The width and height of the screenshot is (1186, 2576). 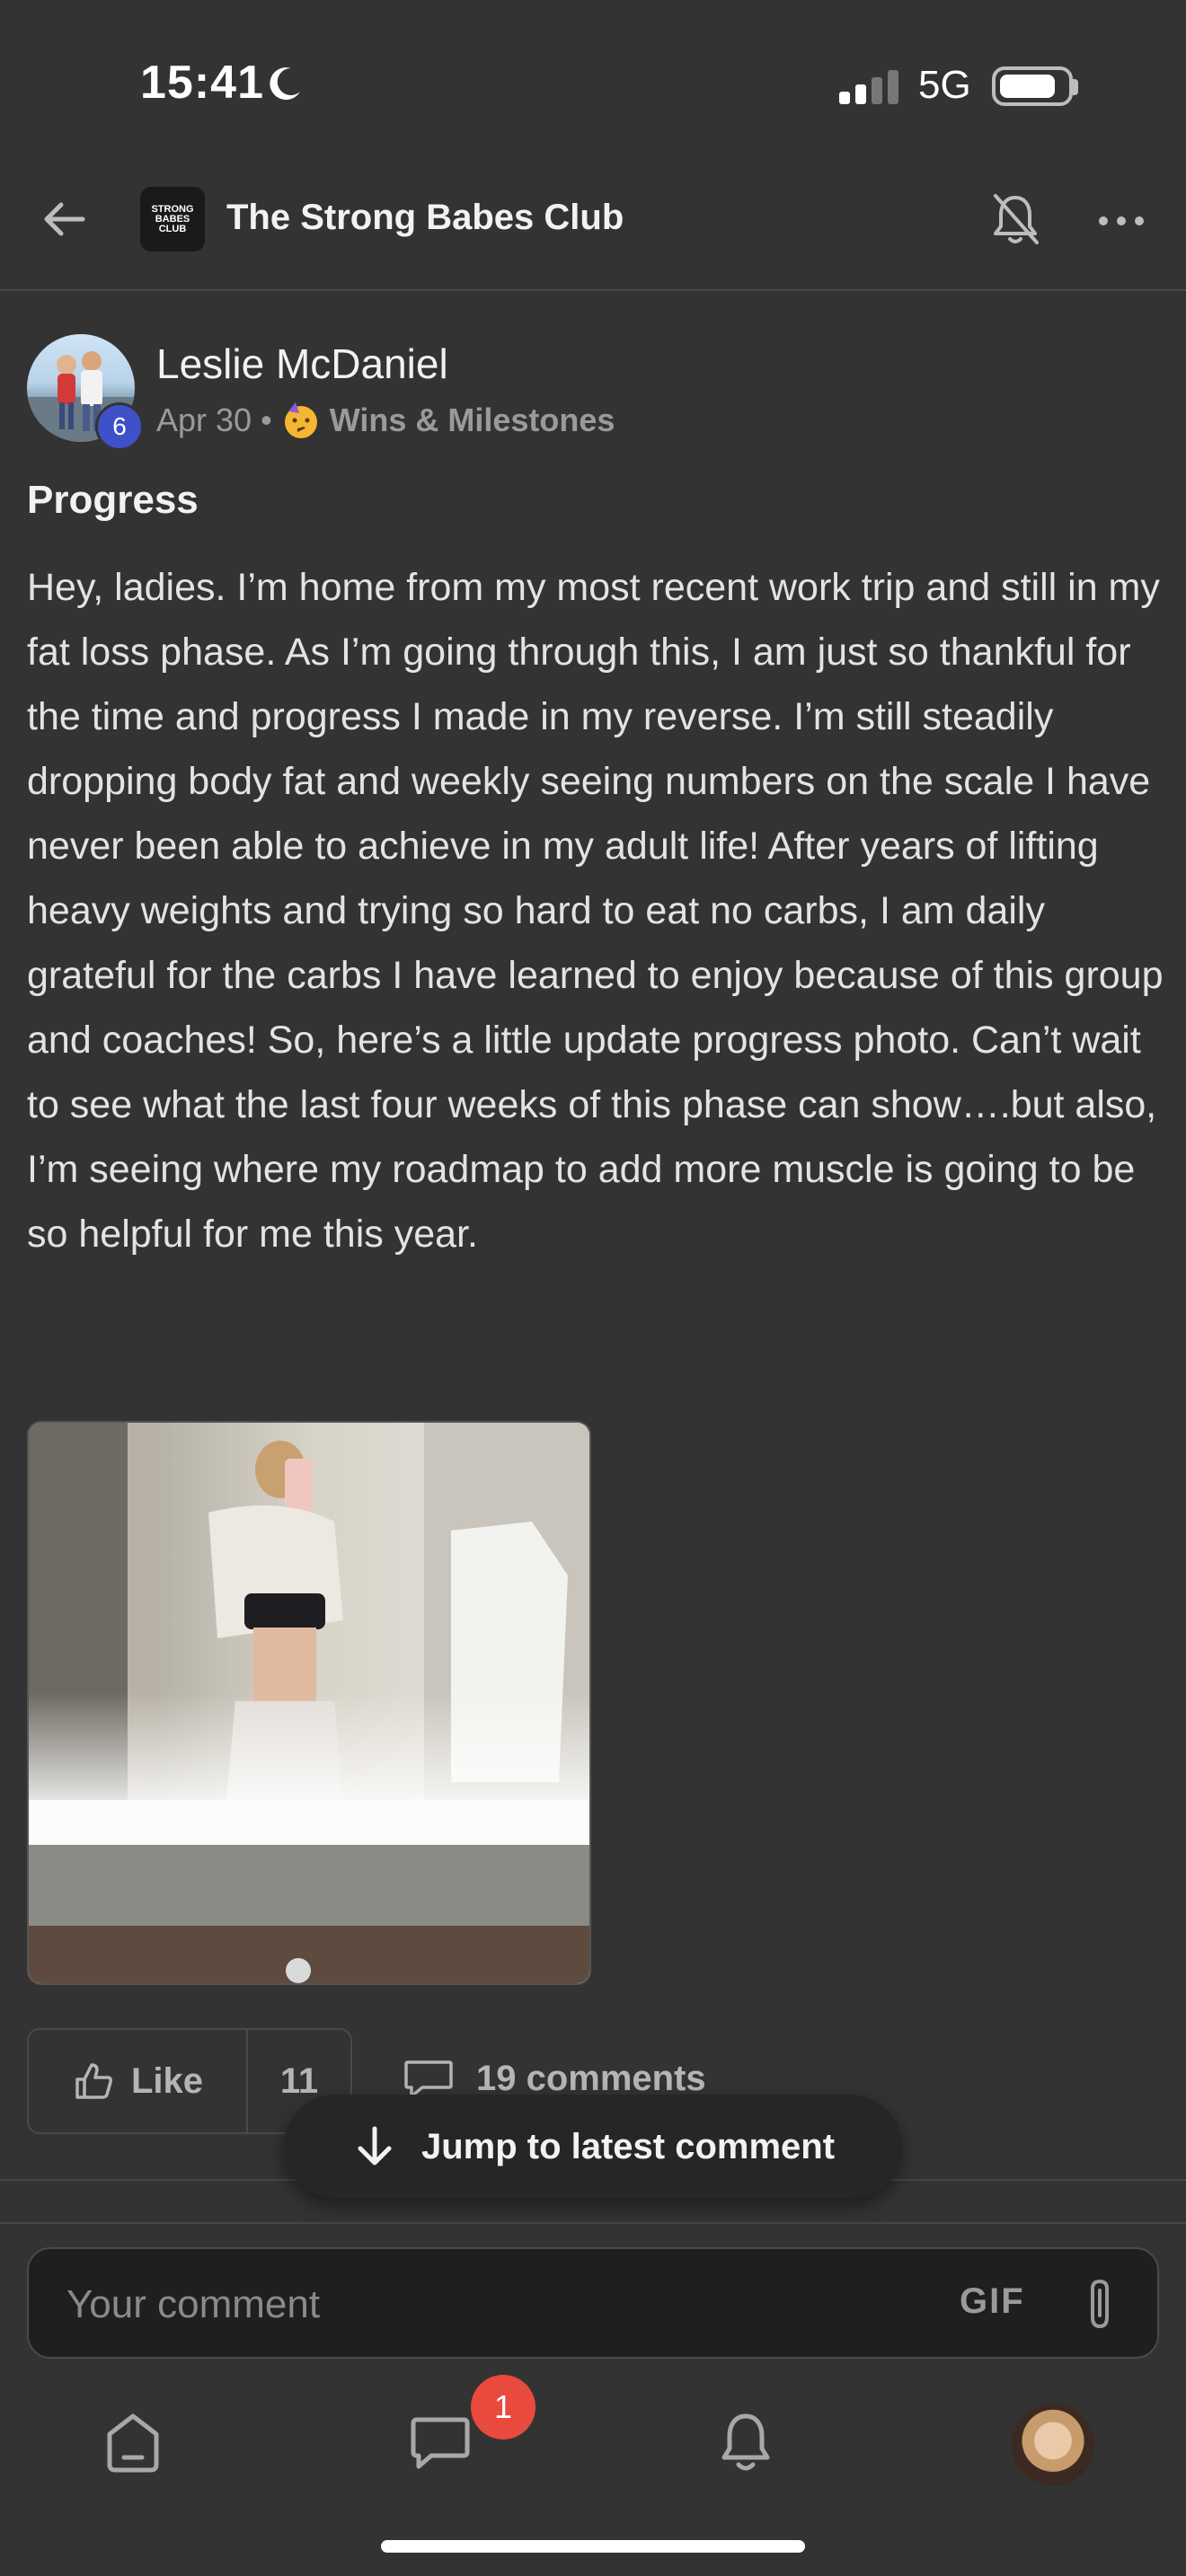 What do you see at coordinates (1121, 221) in the screenshot?
I see `more-options-icon` at bounding box center [1121, 221].